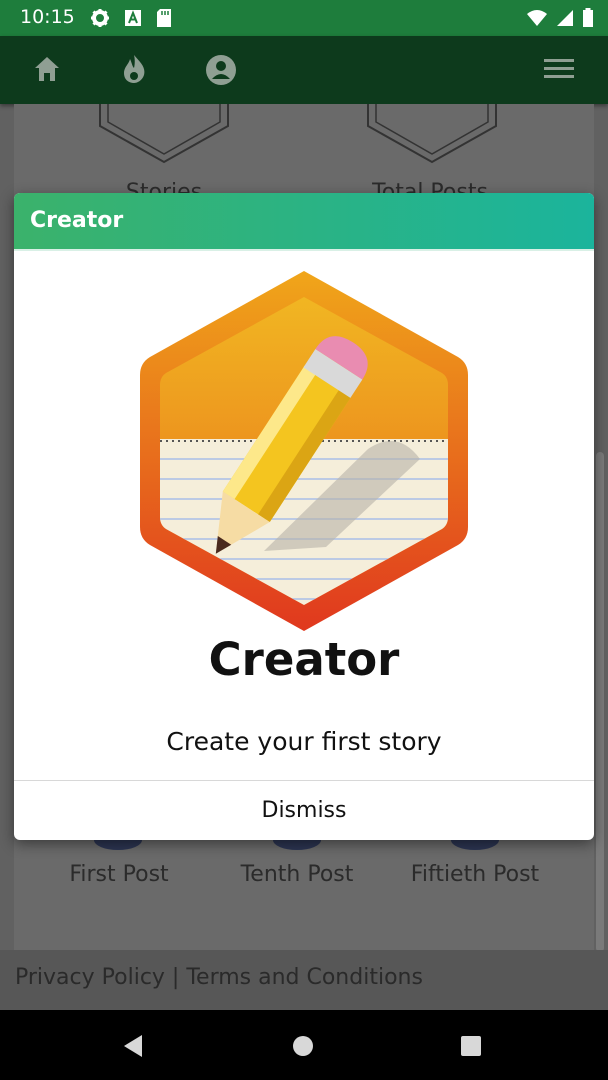 The image size is (608, 1080). I want to click on first-post-label: First Post, so click(119, 874).